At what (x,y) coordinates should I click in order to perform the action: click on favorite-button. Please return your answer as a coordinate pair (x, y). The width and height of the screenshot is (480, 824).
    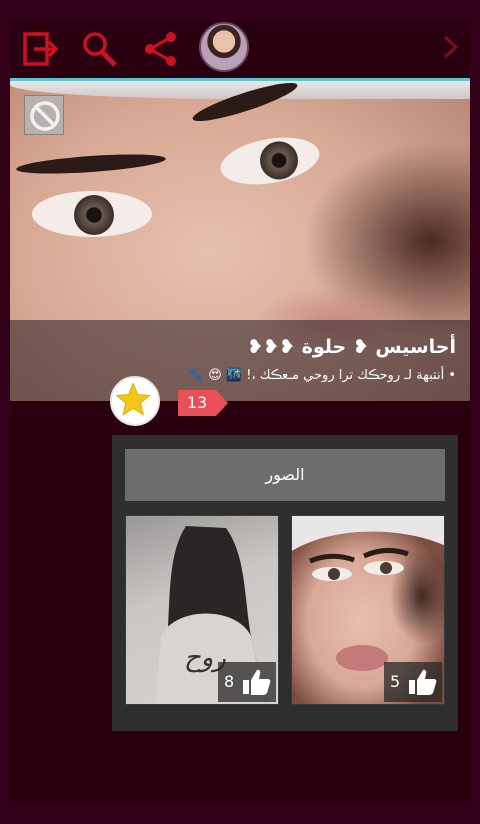
    Looking at the image, I should click on (135, 401).